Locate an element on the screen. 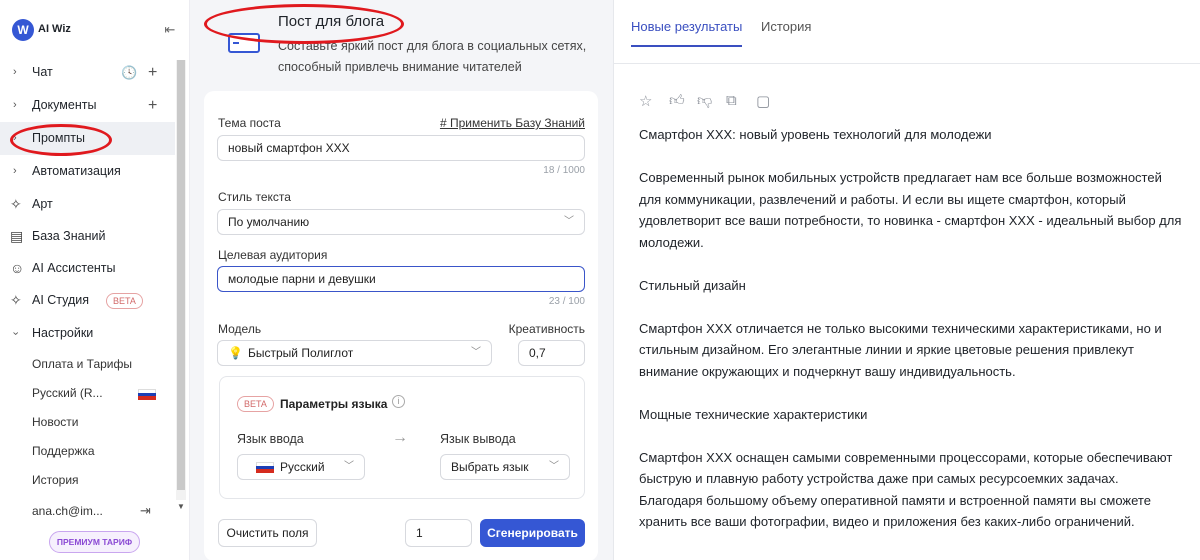 The width and height of the screenshot is (1200, 560). output-language-value: Выбрать язык is located at coordinates (490, 467).